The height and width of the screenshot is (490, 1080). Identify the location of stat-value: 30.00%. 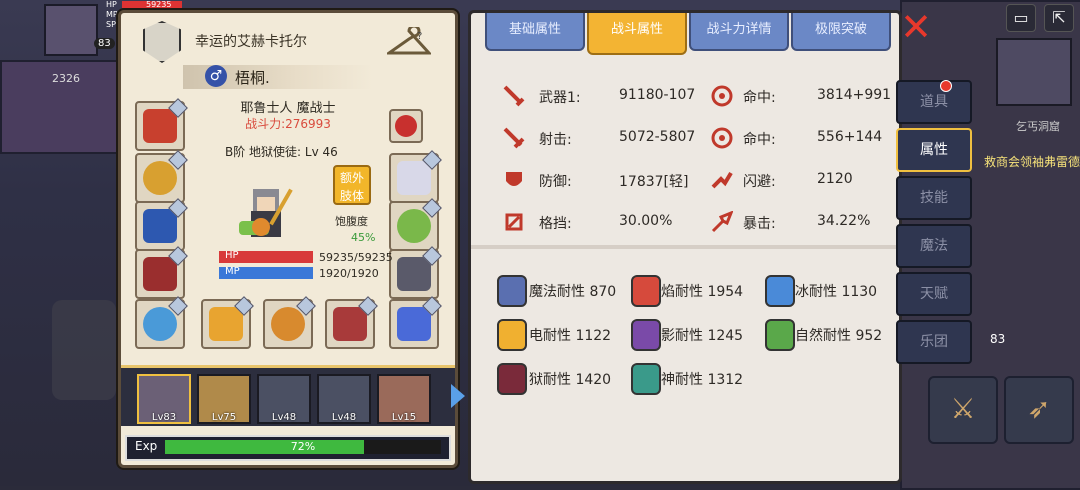
(646, 221).